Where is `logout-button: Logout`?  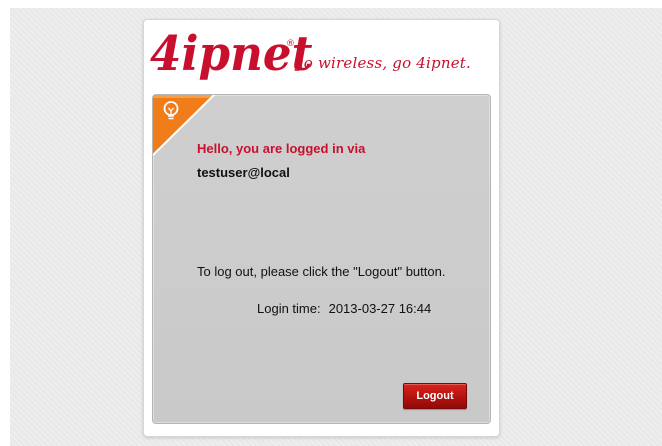 logout-button: Logout is located at coordinates (435, 396).